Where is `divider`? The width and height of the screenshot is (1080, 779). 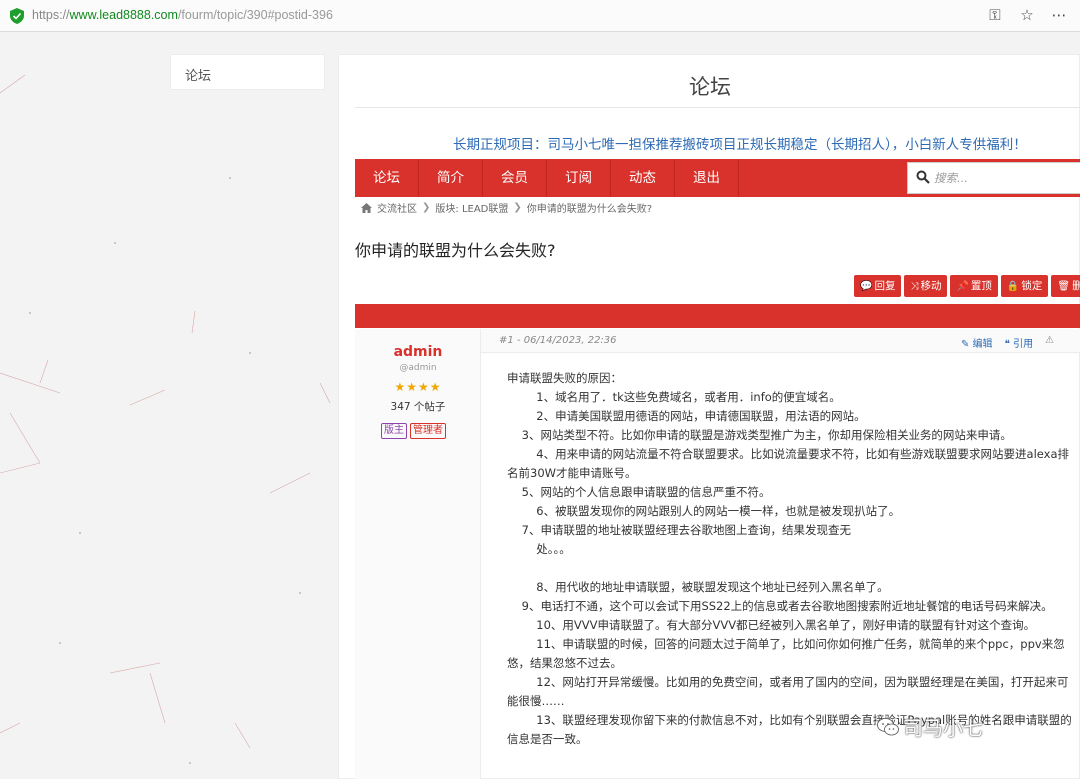 divider is located at coordinates (717, 107).